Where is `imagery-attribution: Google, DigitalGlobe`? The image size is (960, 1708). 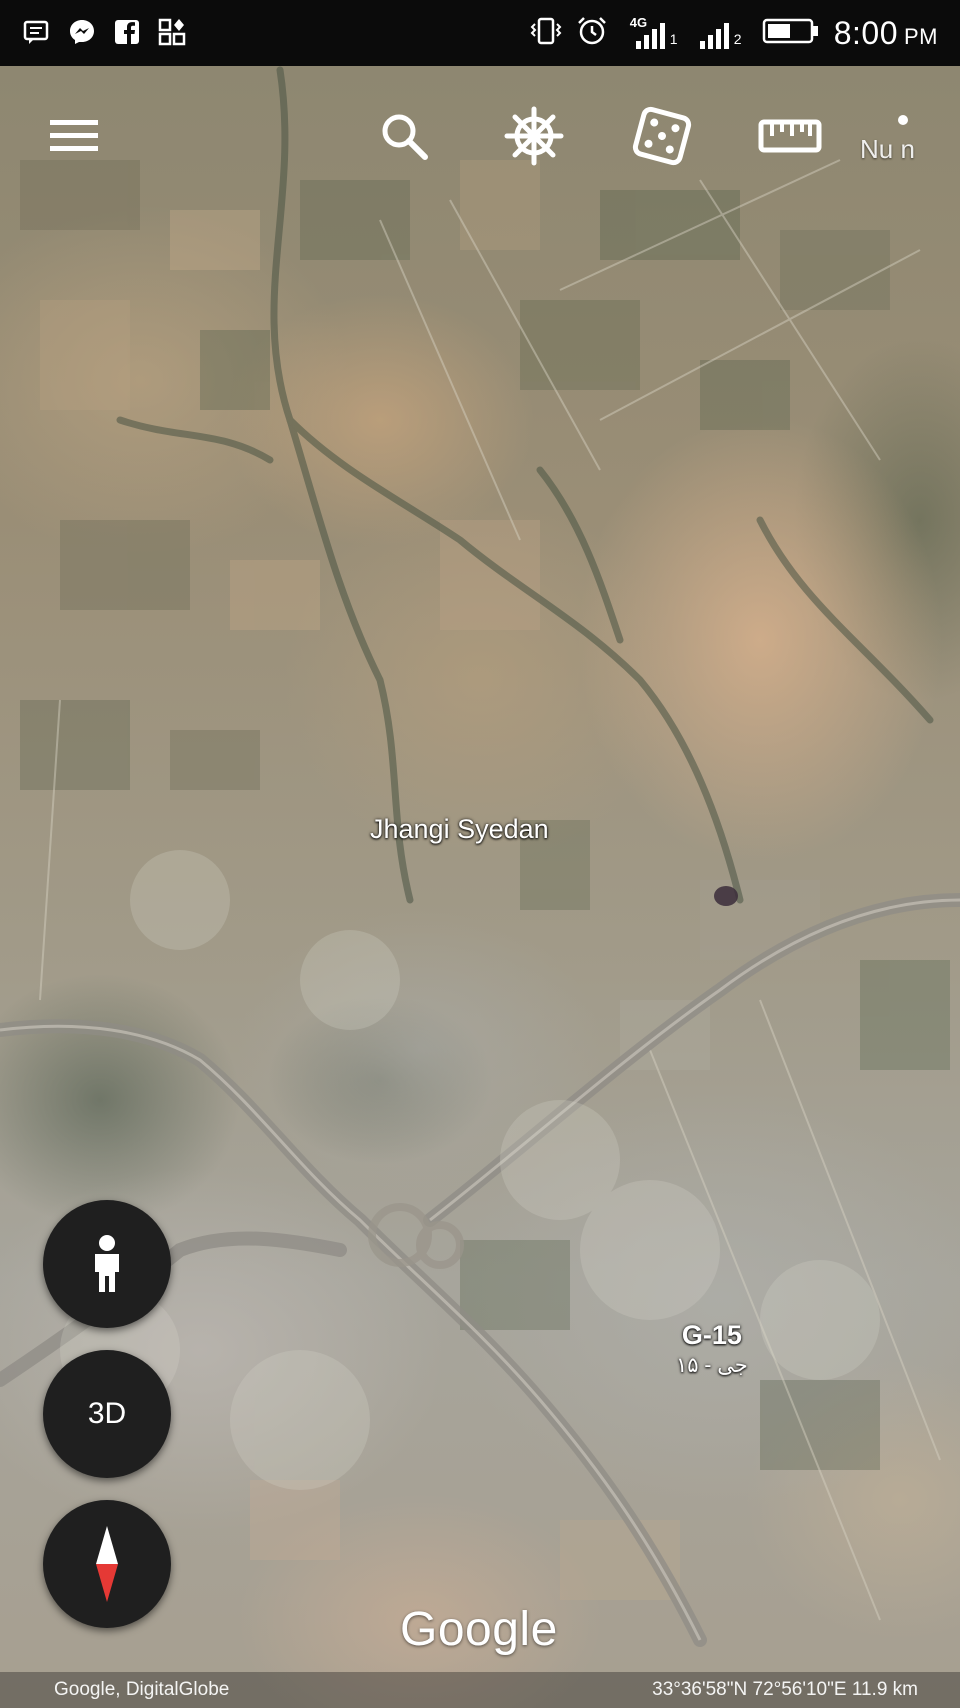 imagery-attribution: Google, DigitalGlobe is located at coordinates (141, 1690).